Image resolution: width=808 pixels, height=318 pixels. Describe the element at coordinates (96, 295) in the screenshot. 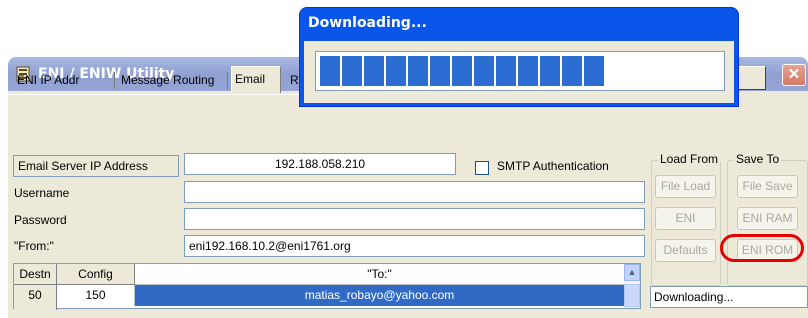

I see `table-row-config: 150` at that location.